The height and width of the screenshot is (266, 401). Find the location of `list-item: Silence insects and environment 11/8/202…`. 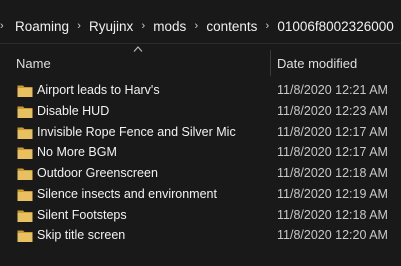

list-item: Silence insects and environment 11/8/202… is located at coordinates (200, 195).